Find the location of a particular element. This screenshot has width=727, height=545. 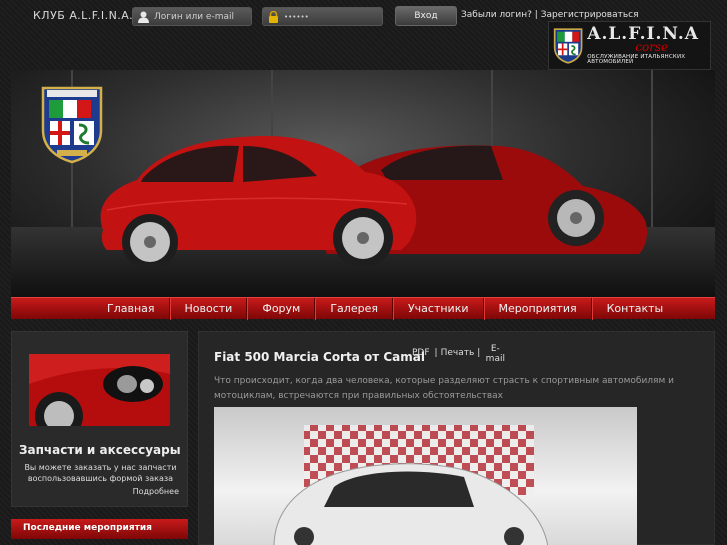

pdf-link: PDF is located at coordinates (421, 353).